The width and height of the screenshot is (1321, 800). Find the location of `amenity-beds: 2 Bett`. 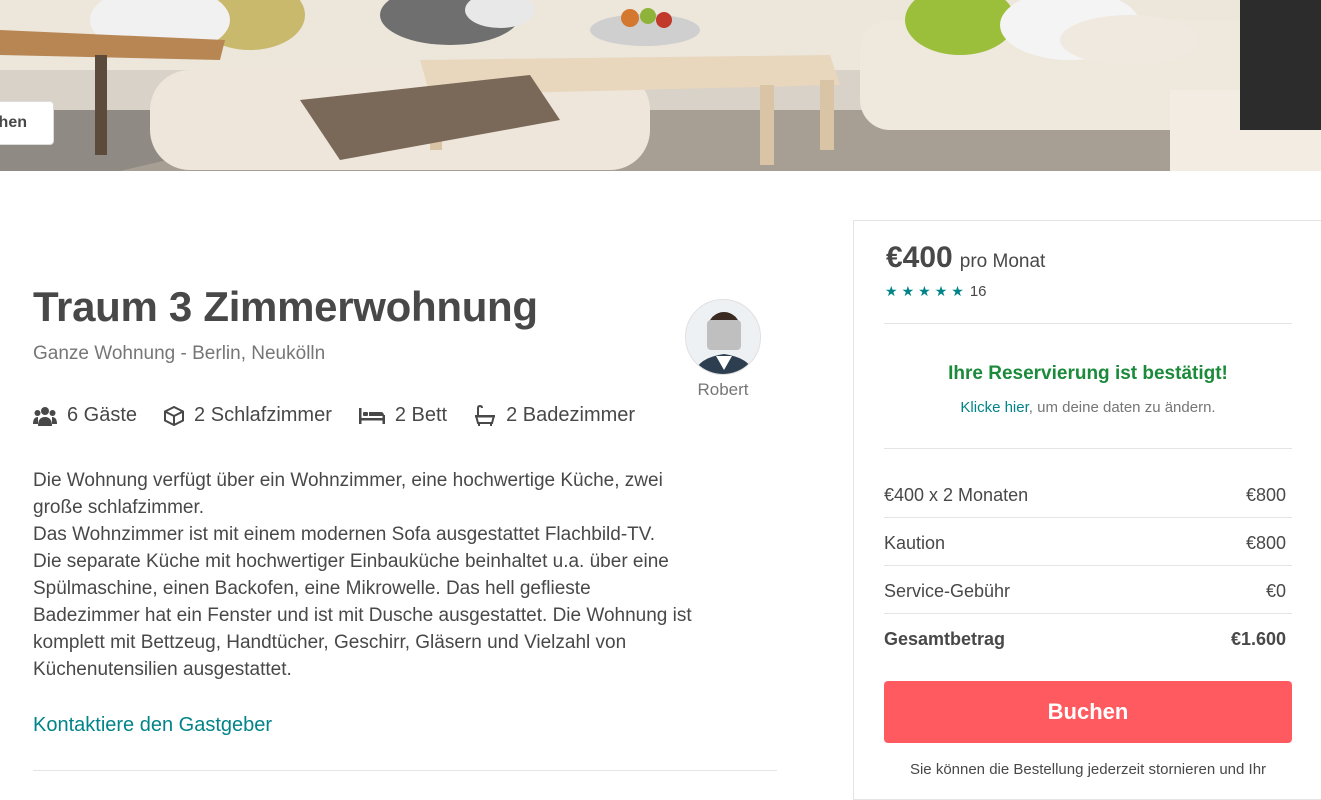

amenity-beds: 2 Bett is located at coordinates (403, 415).